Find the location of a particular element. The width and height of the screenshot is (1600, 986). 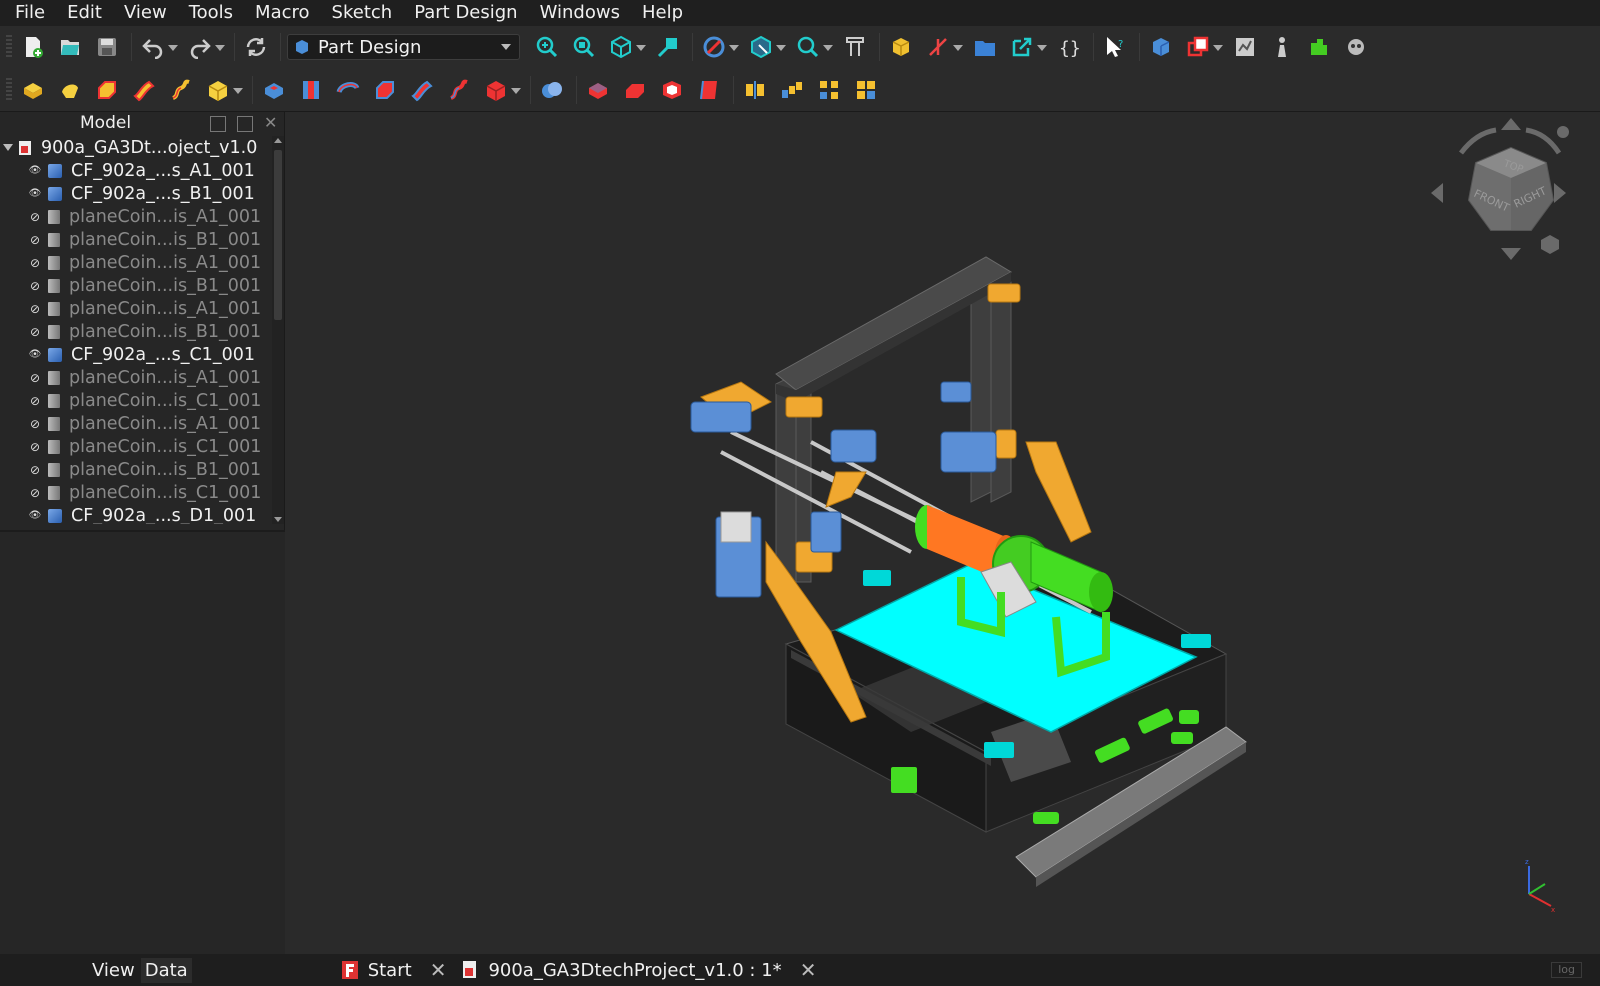

tab-data: Data is located at coordinates (166, 970).